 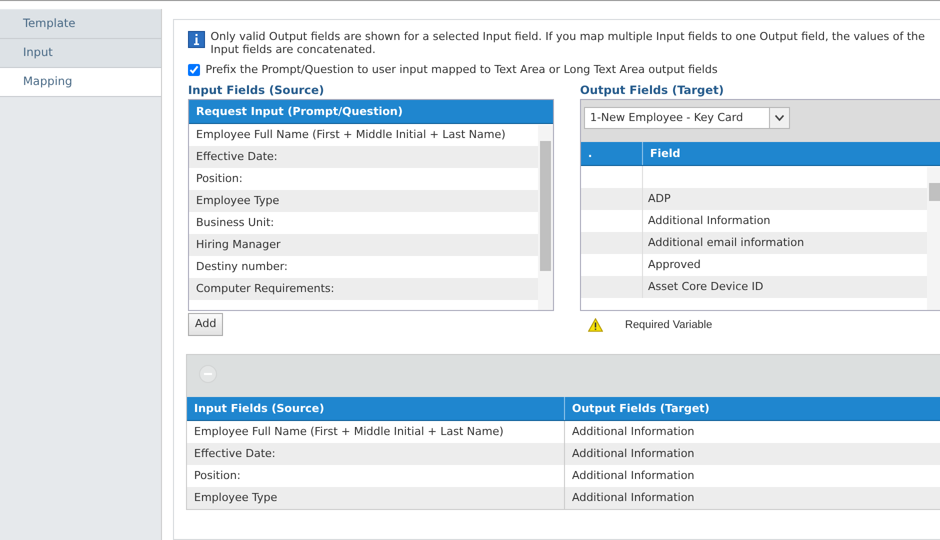 I want to click on list-item: ADP, so click(x=657, y=199).